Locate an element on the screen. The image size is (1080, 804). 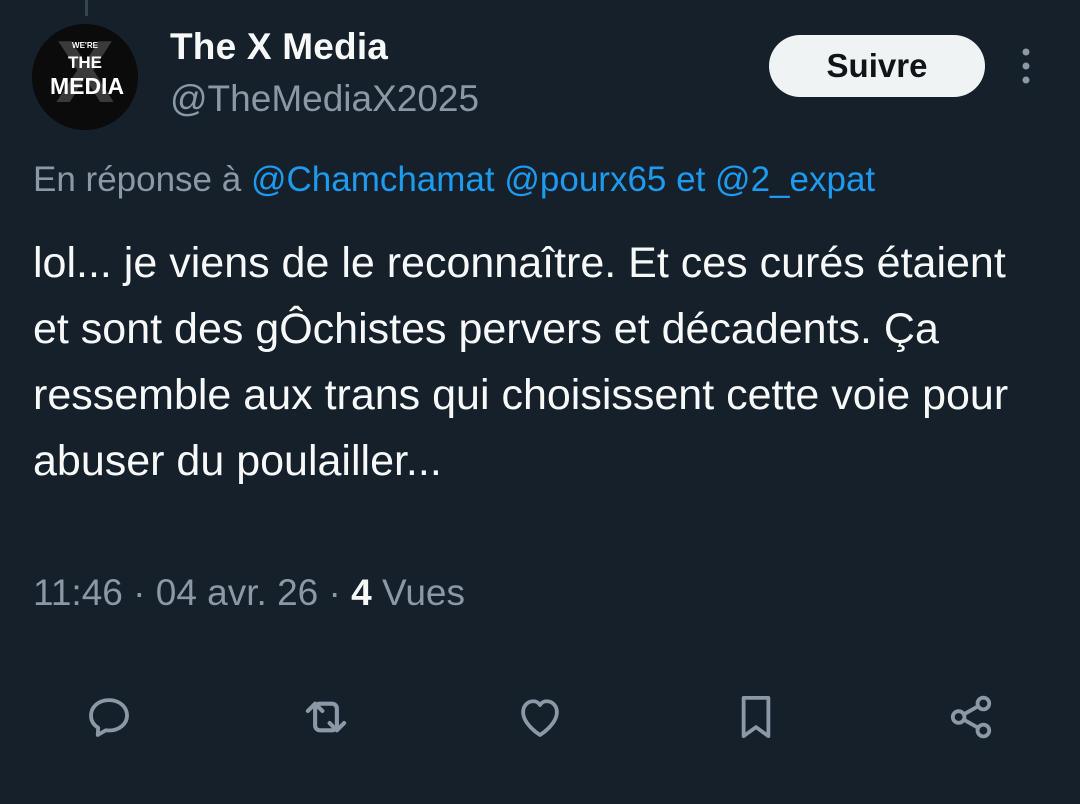
repost-button is located at coordinates (326, 717).